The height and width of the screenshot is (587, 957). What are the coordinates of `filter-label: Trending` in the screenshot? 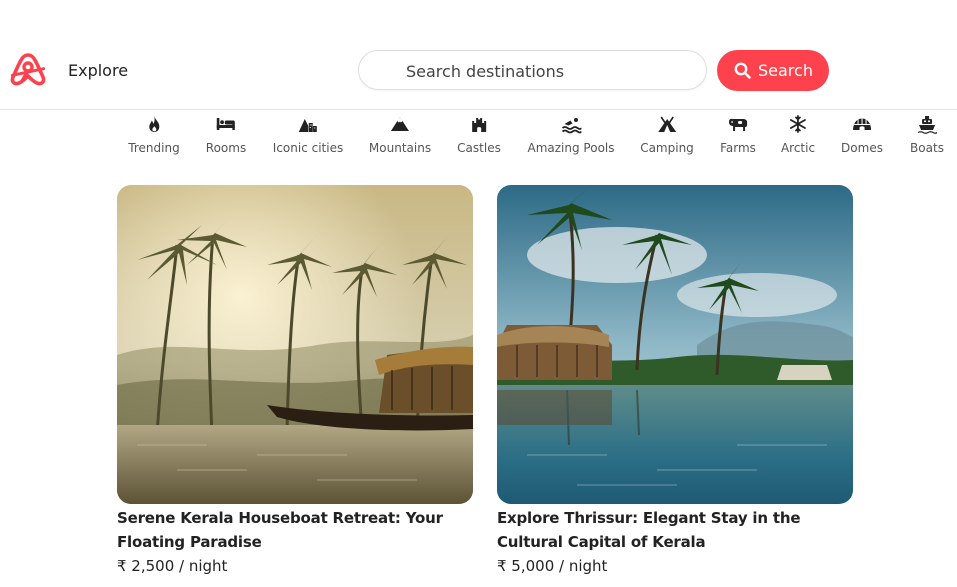 It's located at (154, 148).